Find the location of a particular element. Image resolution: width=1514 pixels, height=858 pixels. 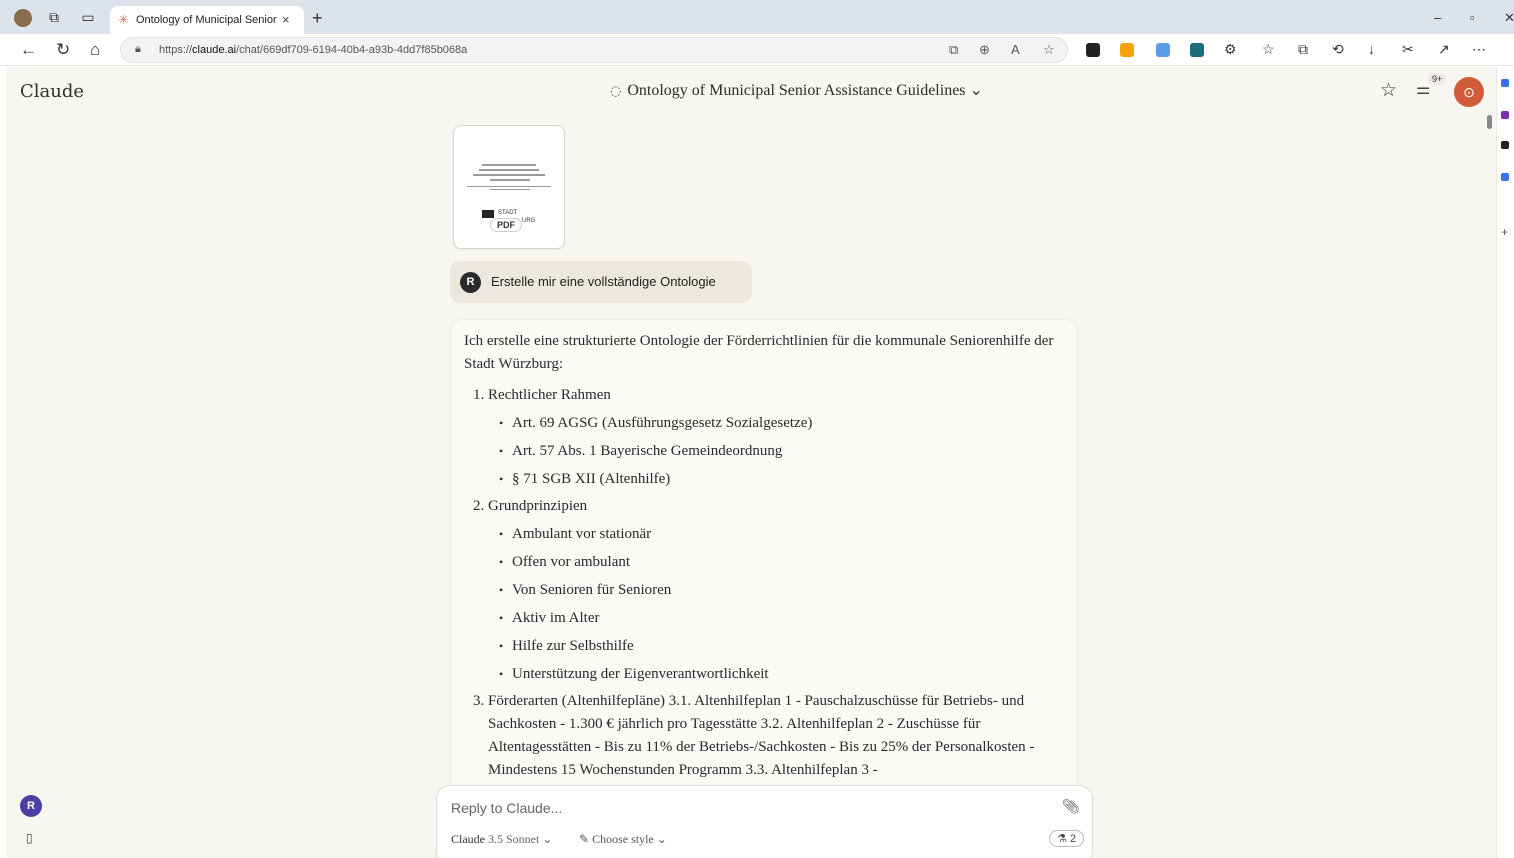

chevron-down-icon: ⌄ is located at coordinates (976, 90).